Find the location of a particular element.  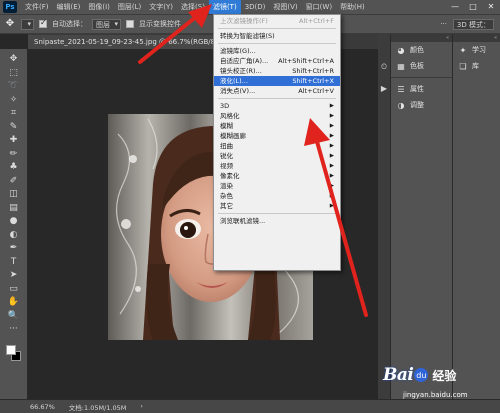

tool-preset-picker is located at coordinates (27, 24).